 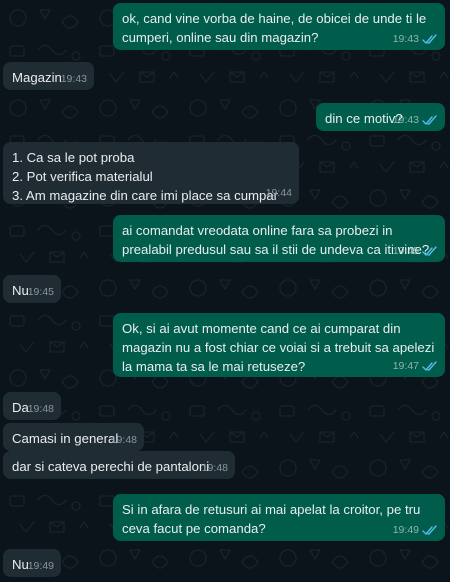 I want to click on message-incoming: Magazin 19:43, so click(x=48, y=76).